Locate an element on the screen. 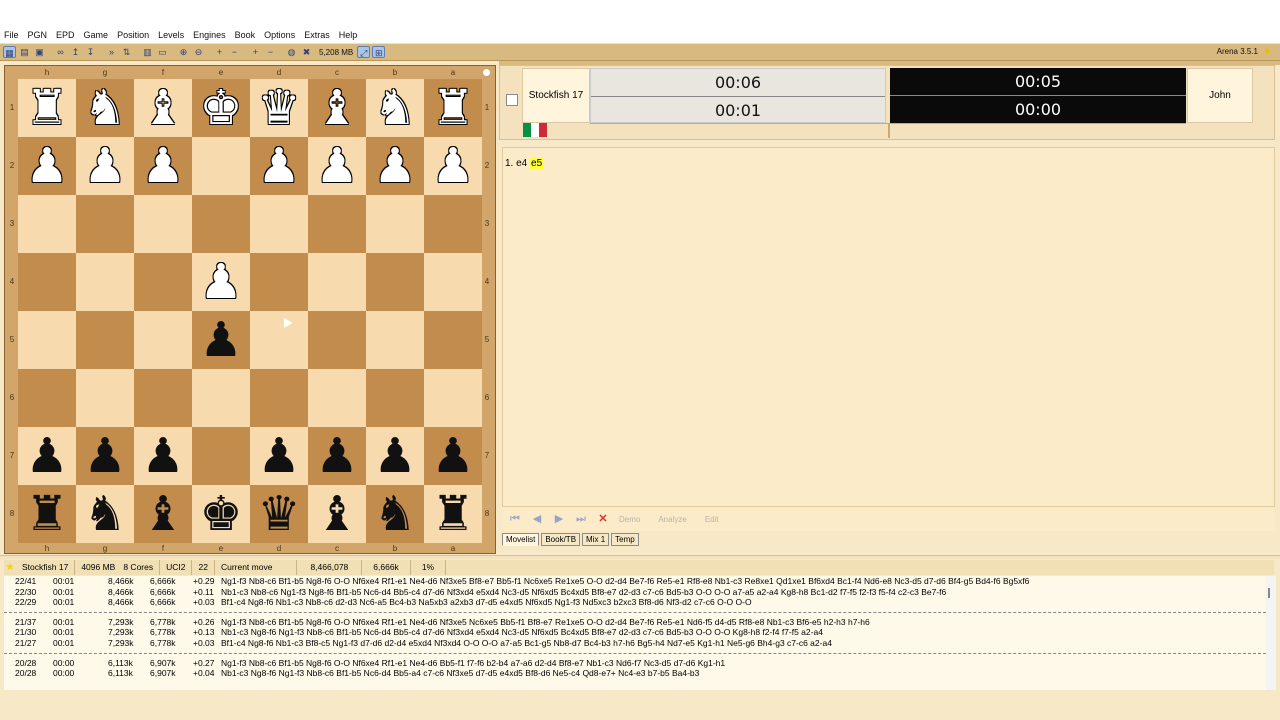 The image size is (1280, 720). open-file-icon: ▤ is located at coordinates (24, 52).